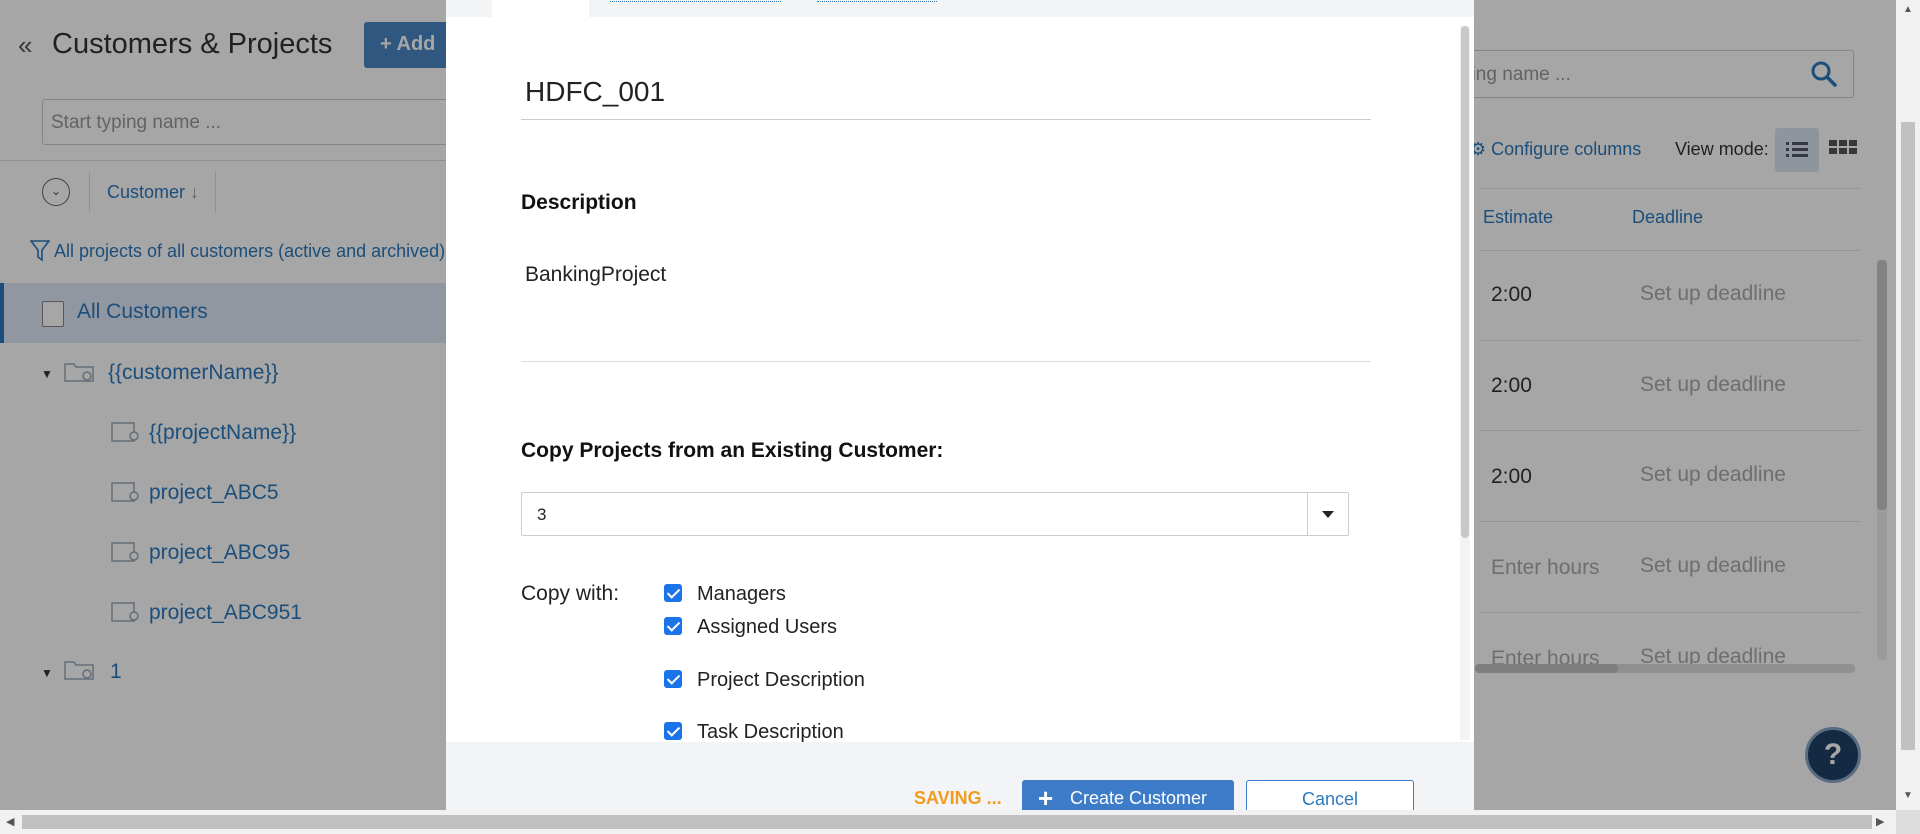  What do you see at coordinates (673, 679) in the screenshot?
I see `project-description-checkbox` at bounding box center [673, 679].